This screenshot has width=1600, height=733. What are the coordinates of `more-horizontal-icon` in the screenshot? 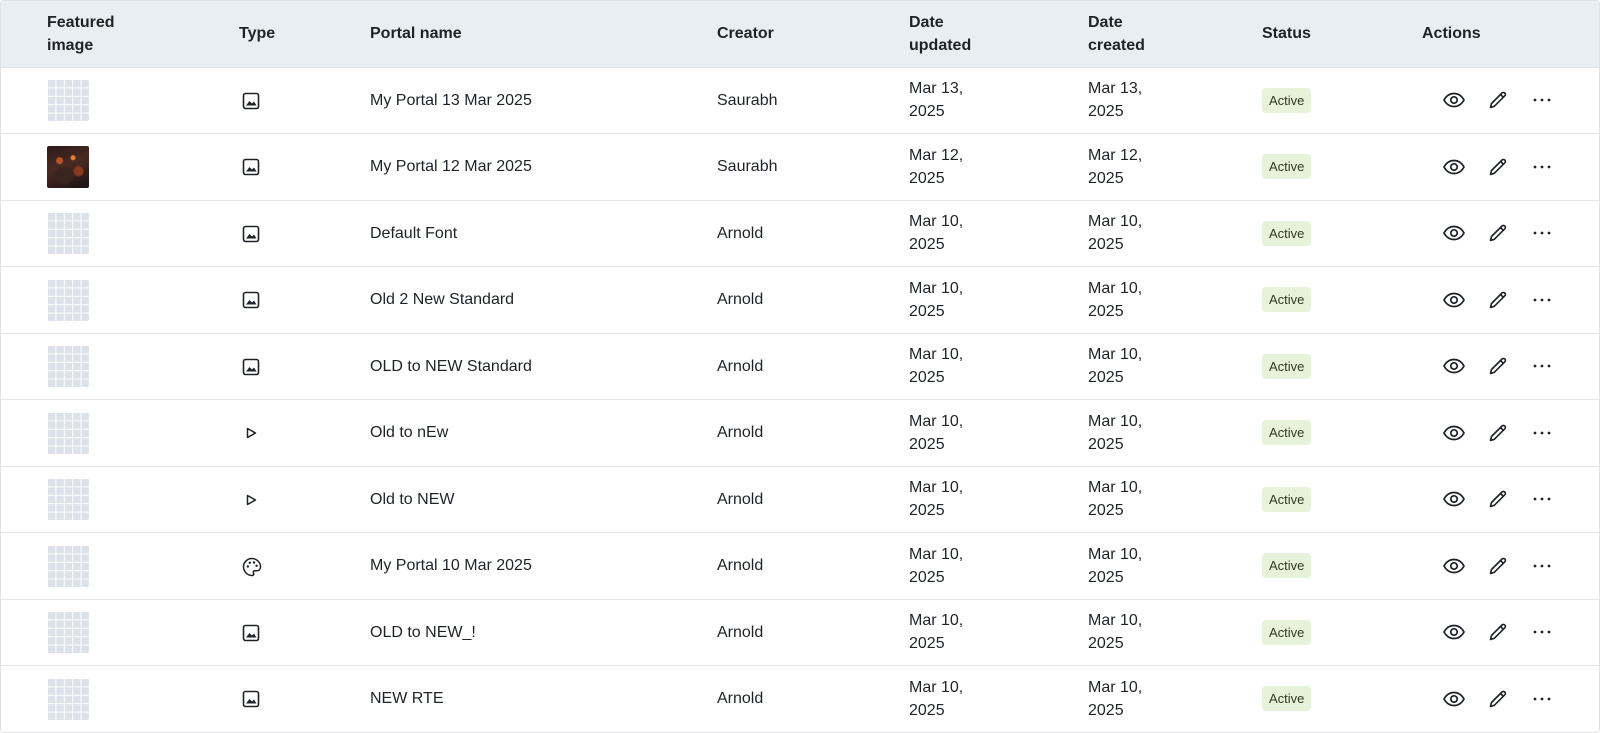 It's located at (1542, 366).